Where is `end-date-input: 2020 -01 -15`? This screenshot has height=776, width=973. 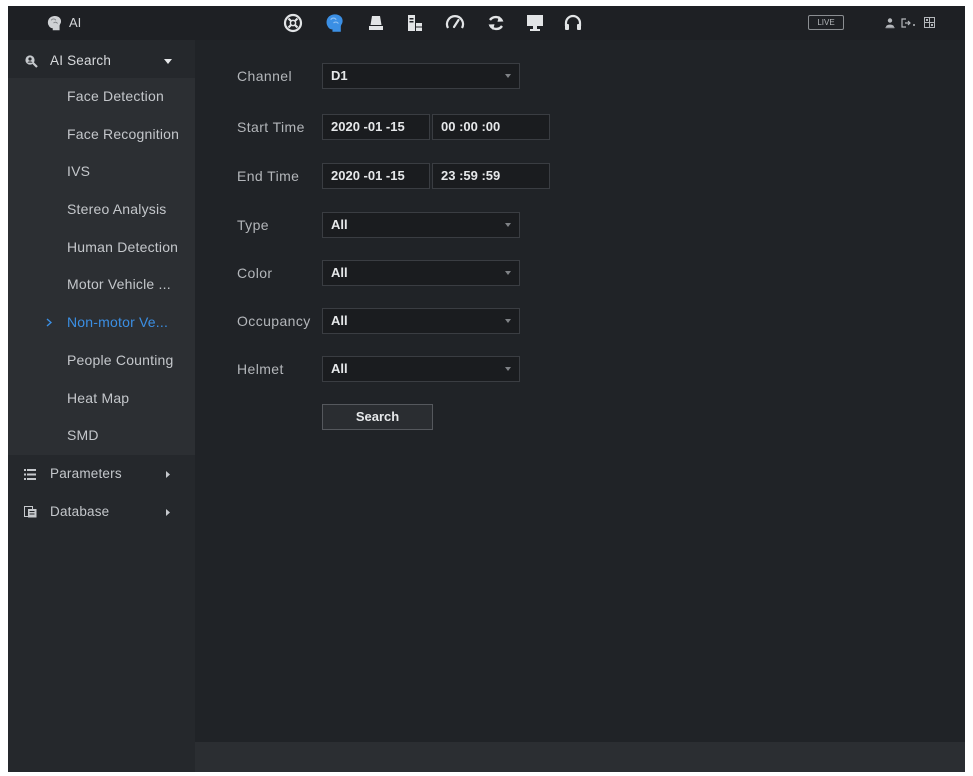
end-date-input: 2020 -01 -15 is located at coordinates (376, 176).